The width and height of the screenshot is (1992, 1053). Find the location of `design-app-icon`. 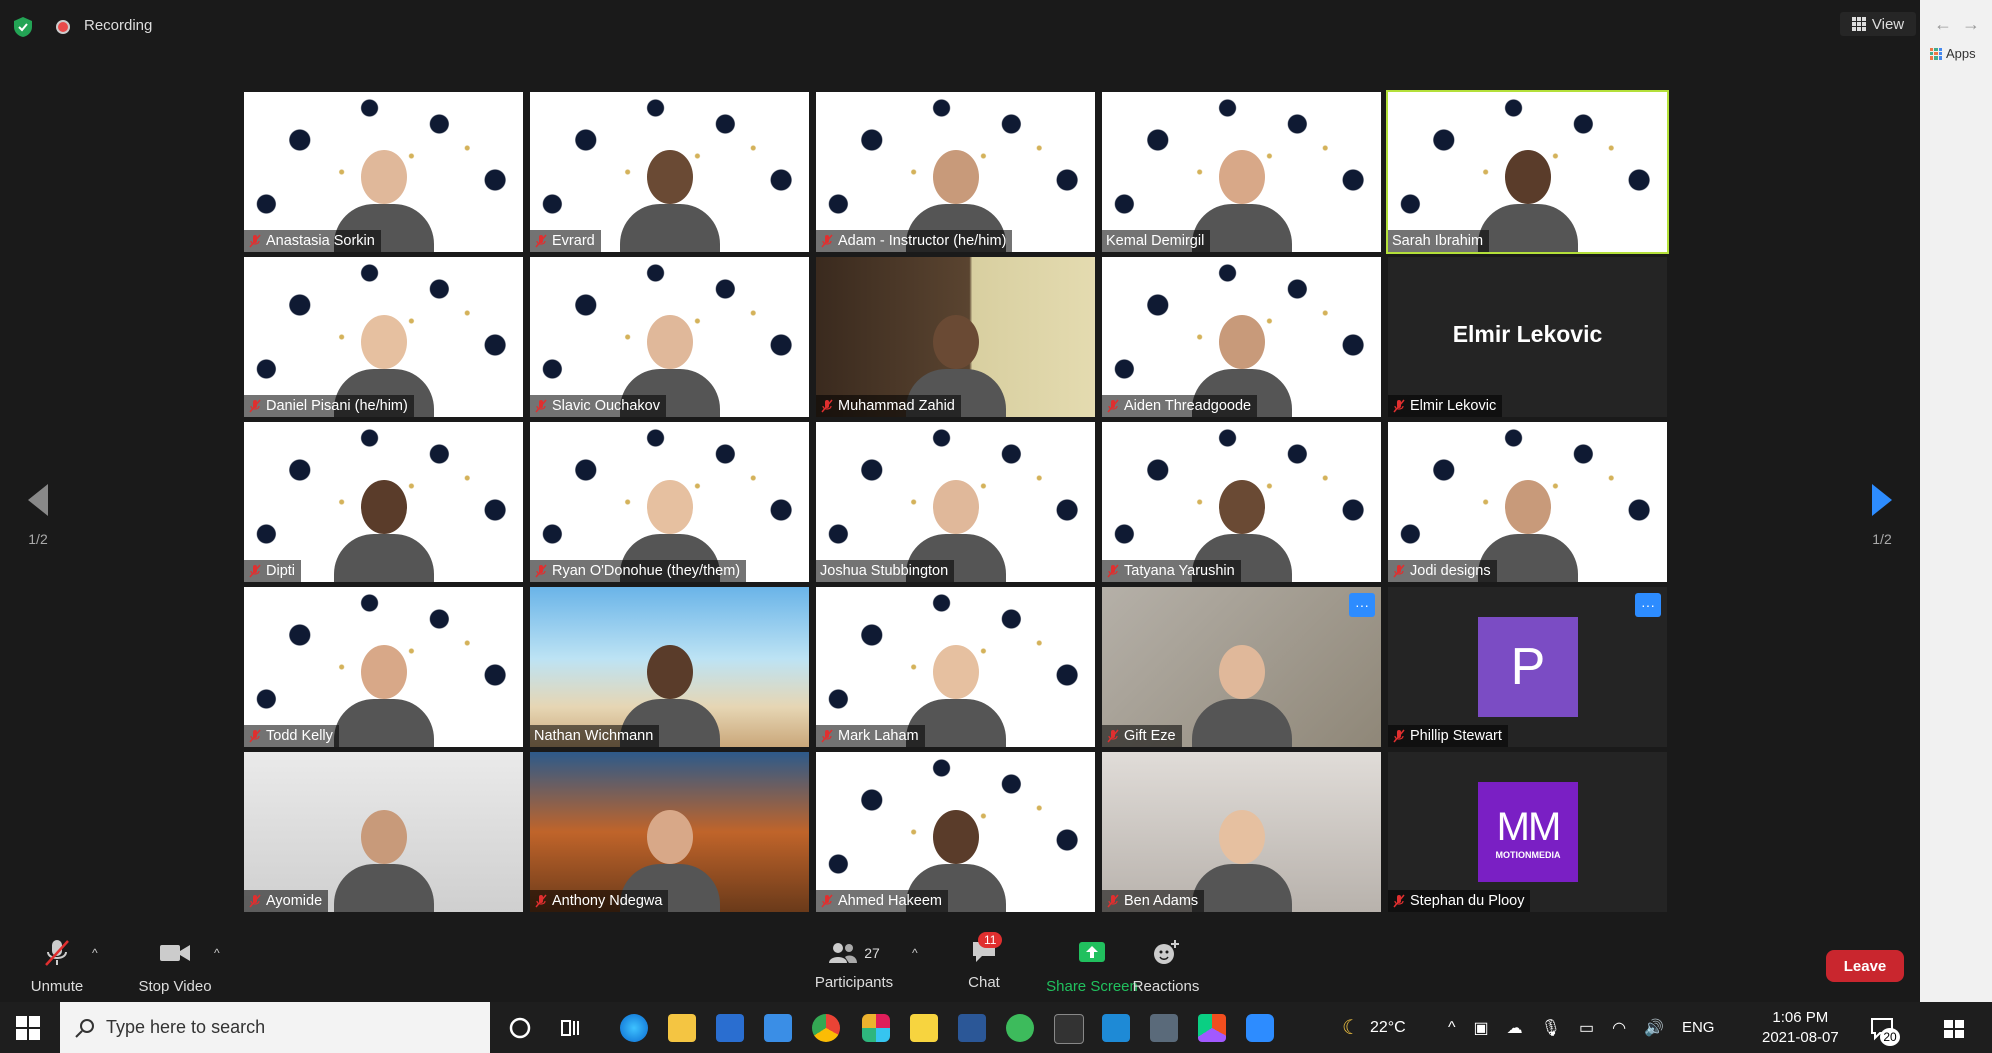

design-app-icon is located at coordinates (1212, 1028).